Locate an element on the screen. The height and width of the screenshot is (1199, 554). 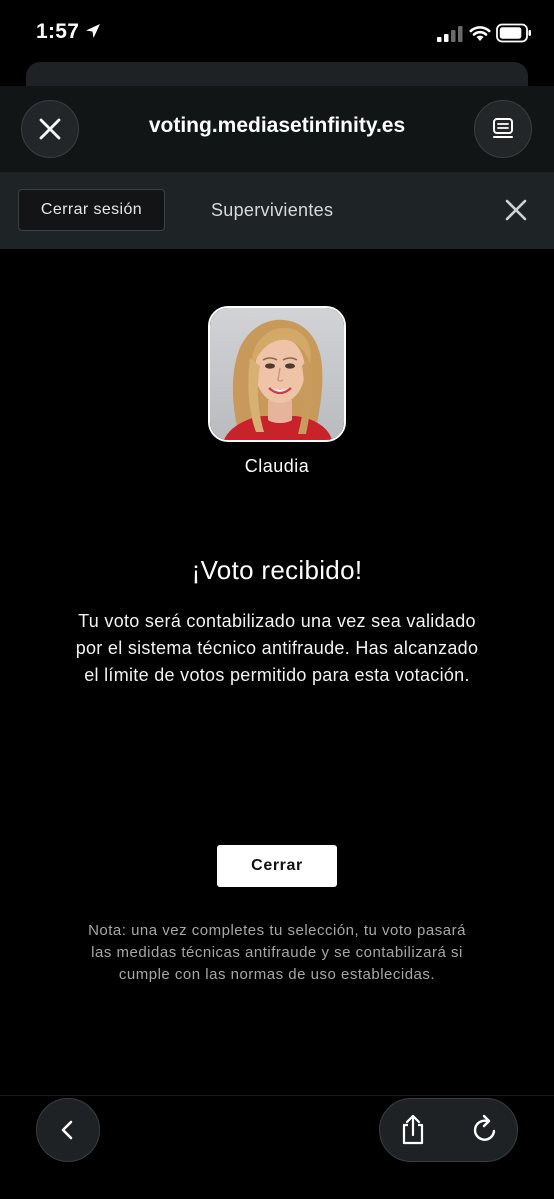
close-browser-button is located at coordinates (50, 129).